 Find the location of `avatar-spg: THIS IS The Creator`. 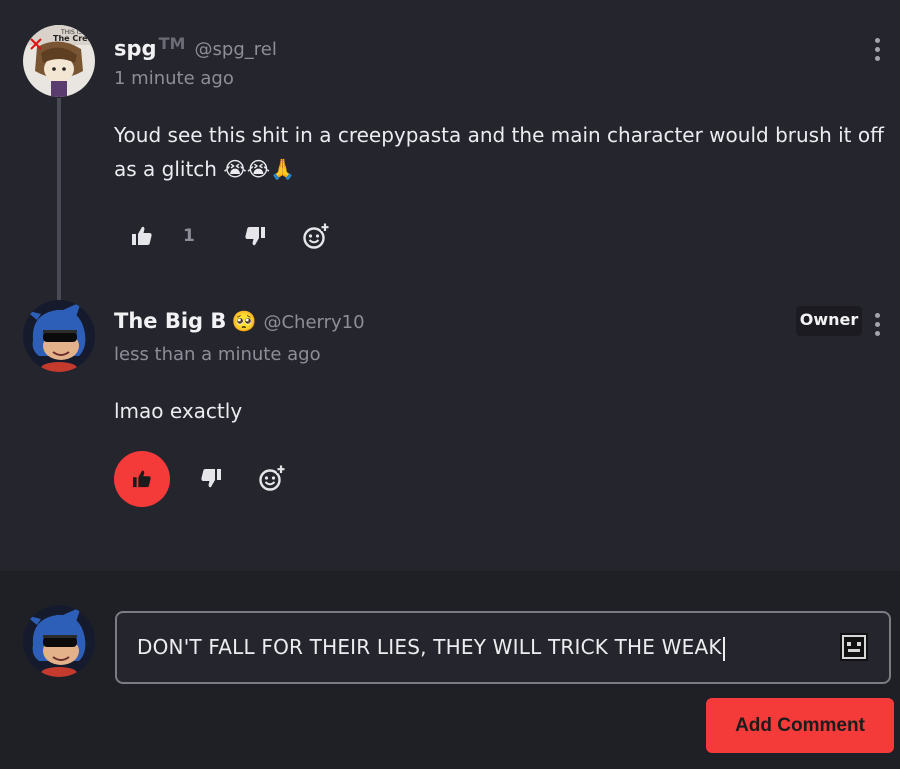

avatar-spg: THIS IS The Creator is located at coordinates (59, 61).